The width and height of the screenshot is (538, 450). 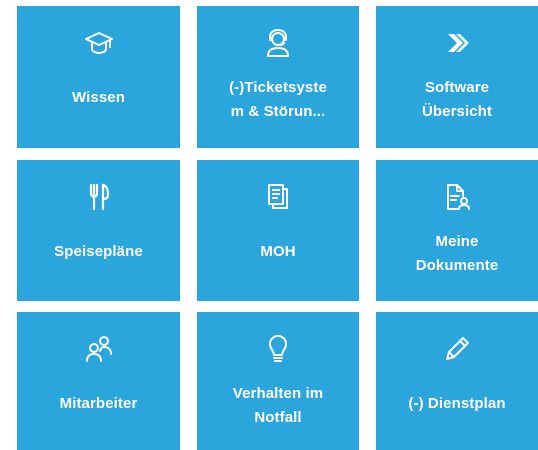 What do you see at coordinates (98, 349) in the screenshot?
I see `people-icon` at bounding box center [98, 349].